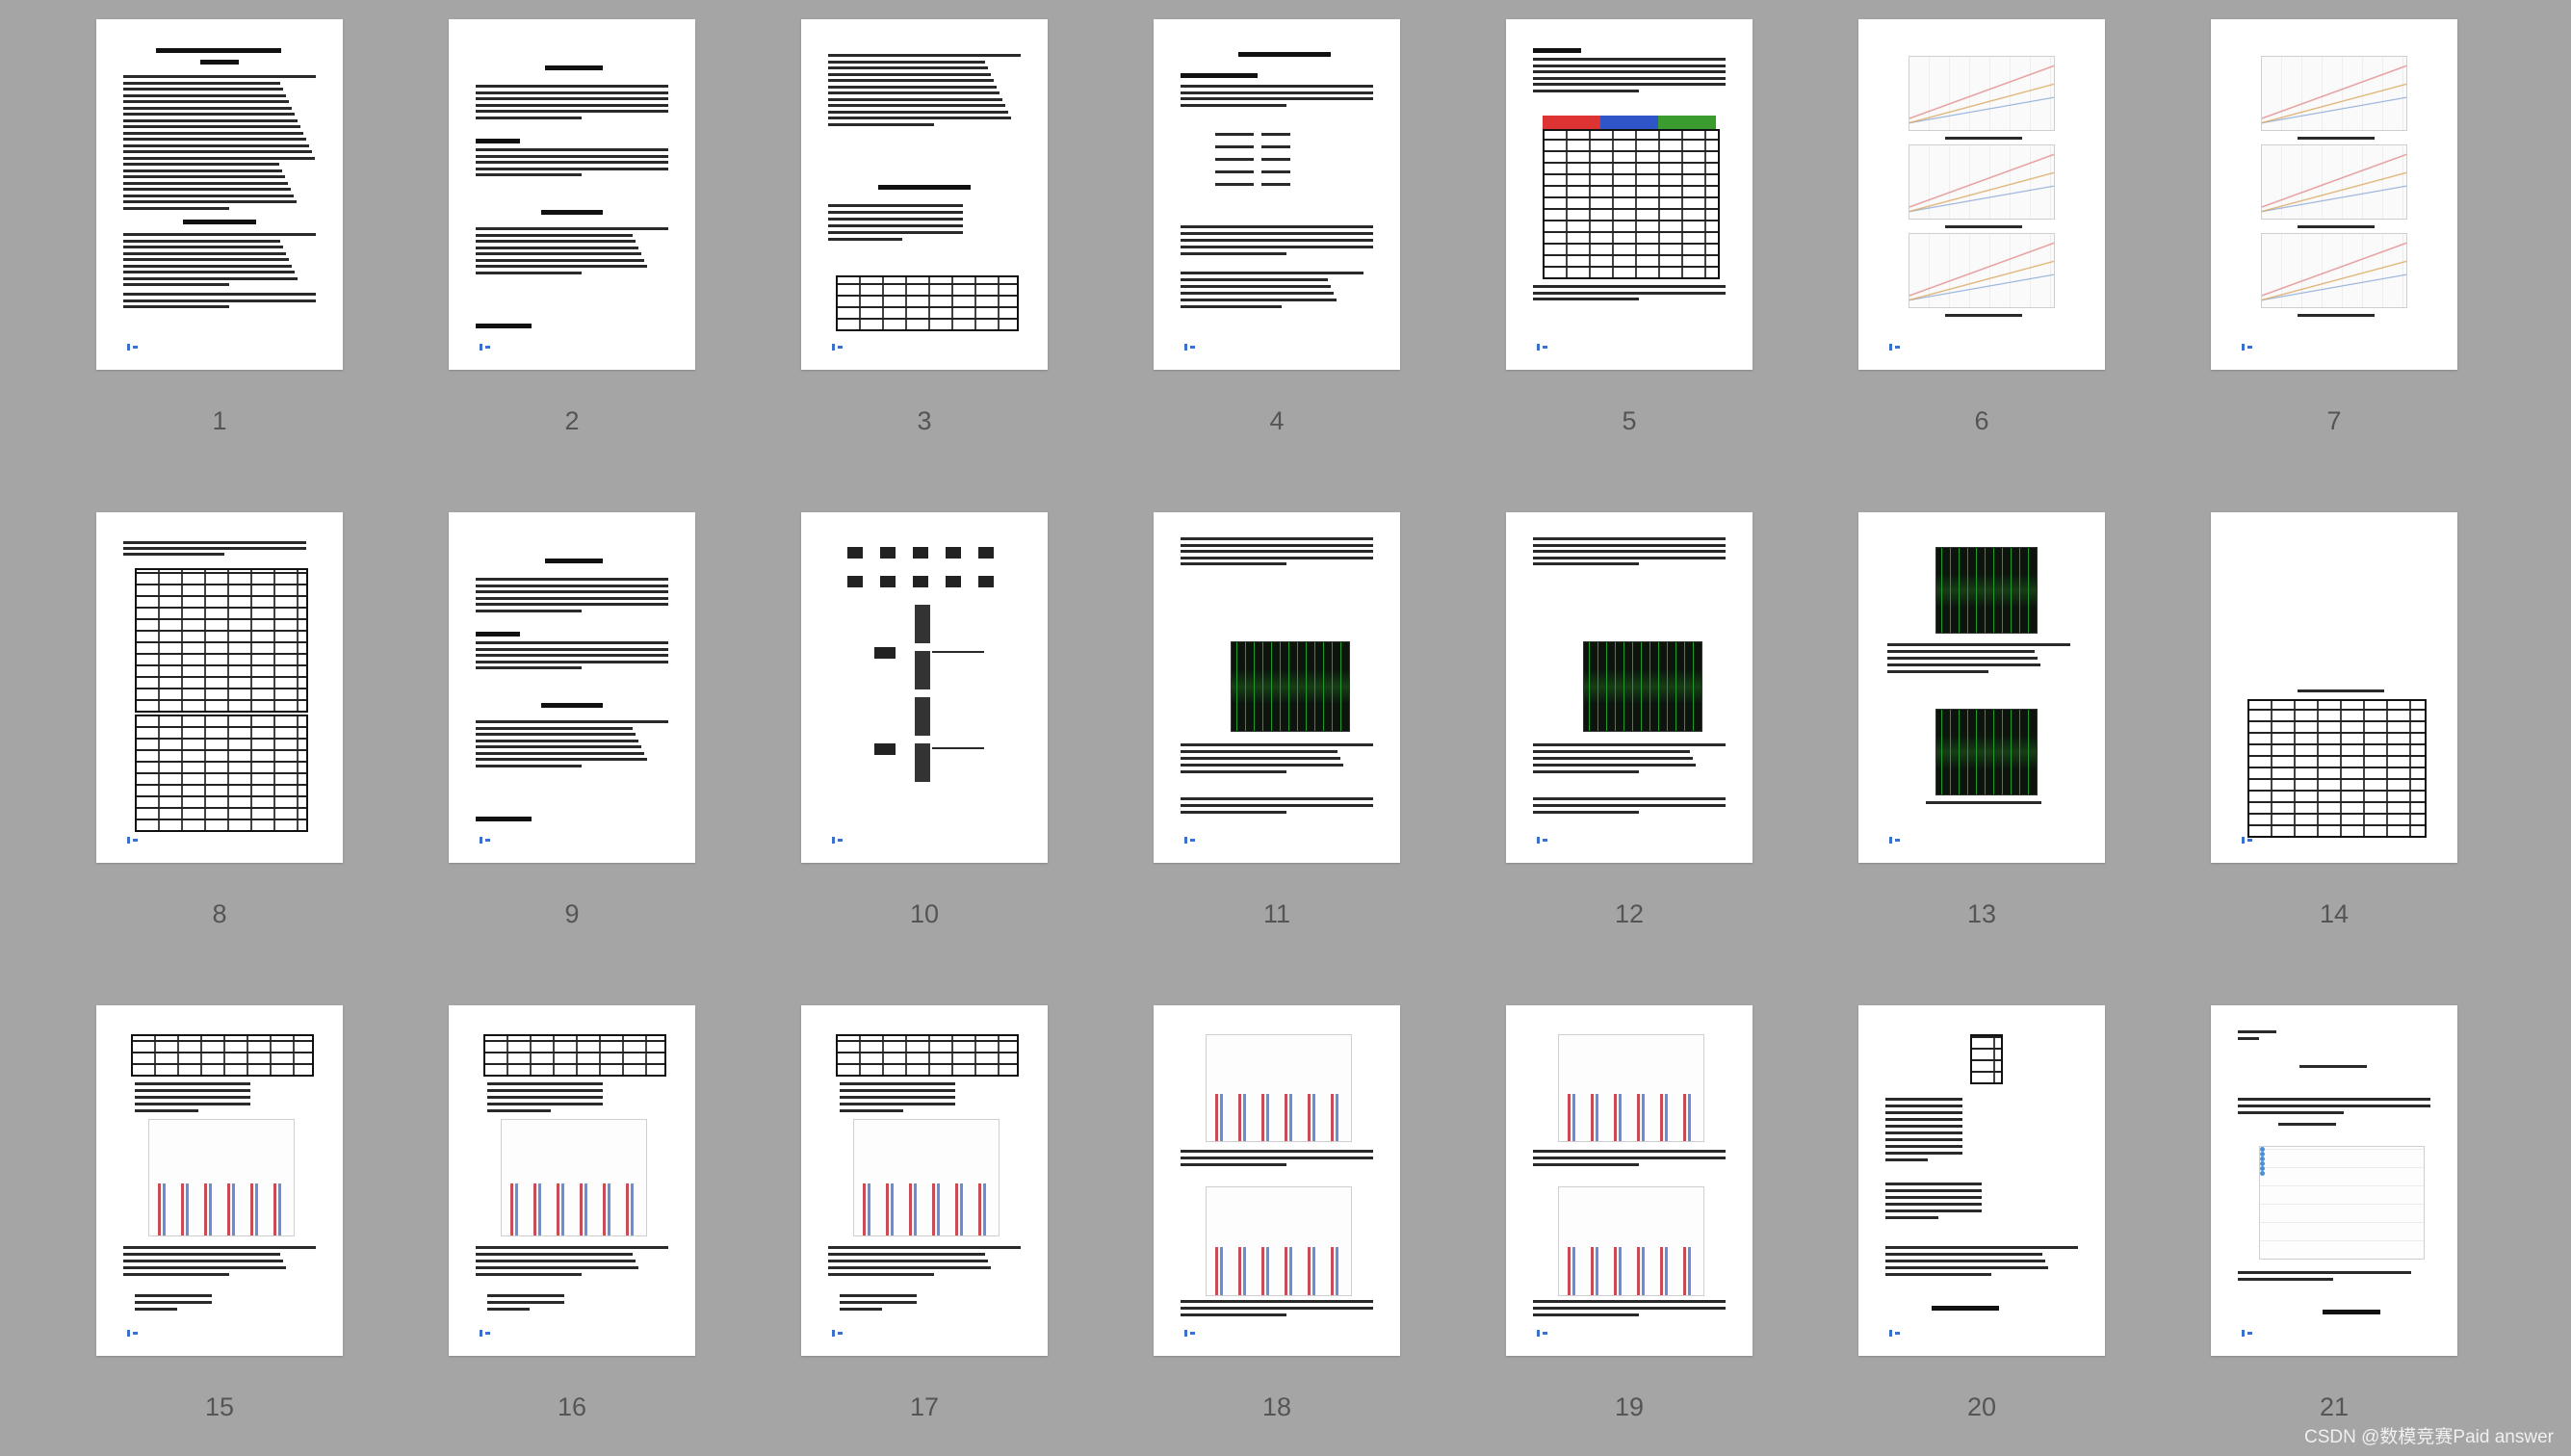 The width and height of the screenshot is (2571, 1456). I want to click on page-thumbnail: 19, so click(1630, 1213).